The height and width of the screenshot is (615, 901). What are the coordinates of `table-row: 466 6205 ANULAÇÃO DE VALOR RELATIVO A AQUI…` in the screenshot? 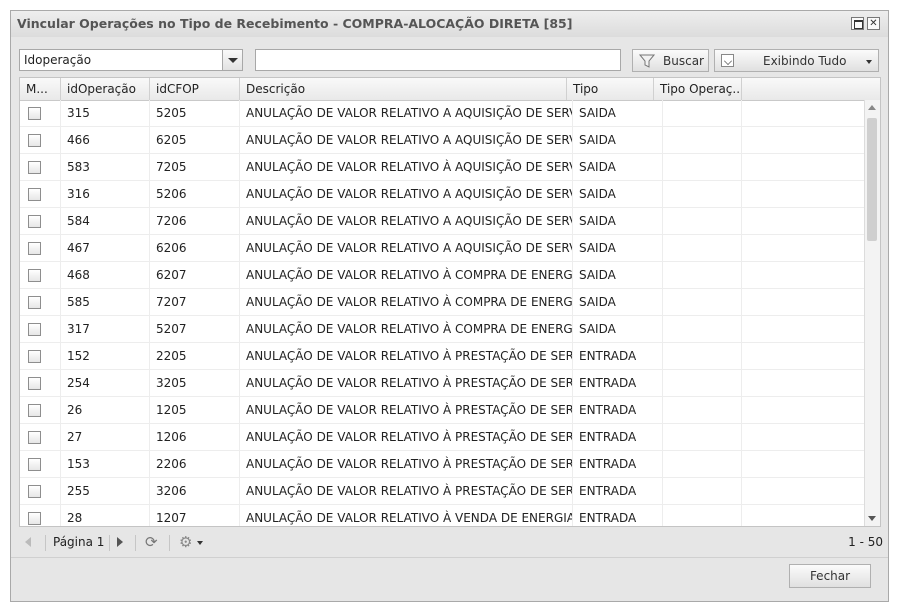 It's located at (445, 140).